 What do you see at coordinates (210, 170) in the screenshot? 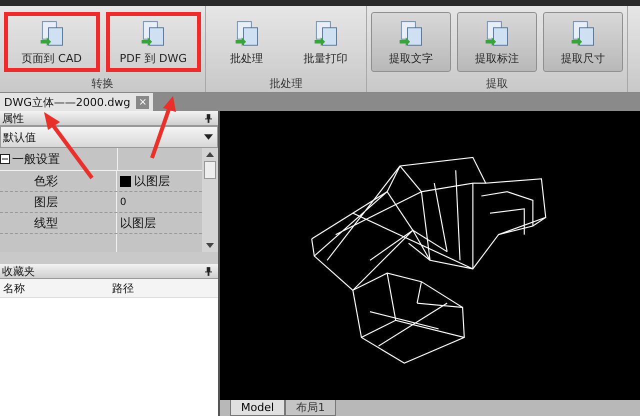
I see `scrollbar-thumb` at bounding box center [210, 170].